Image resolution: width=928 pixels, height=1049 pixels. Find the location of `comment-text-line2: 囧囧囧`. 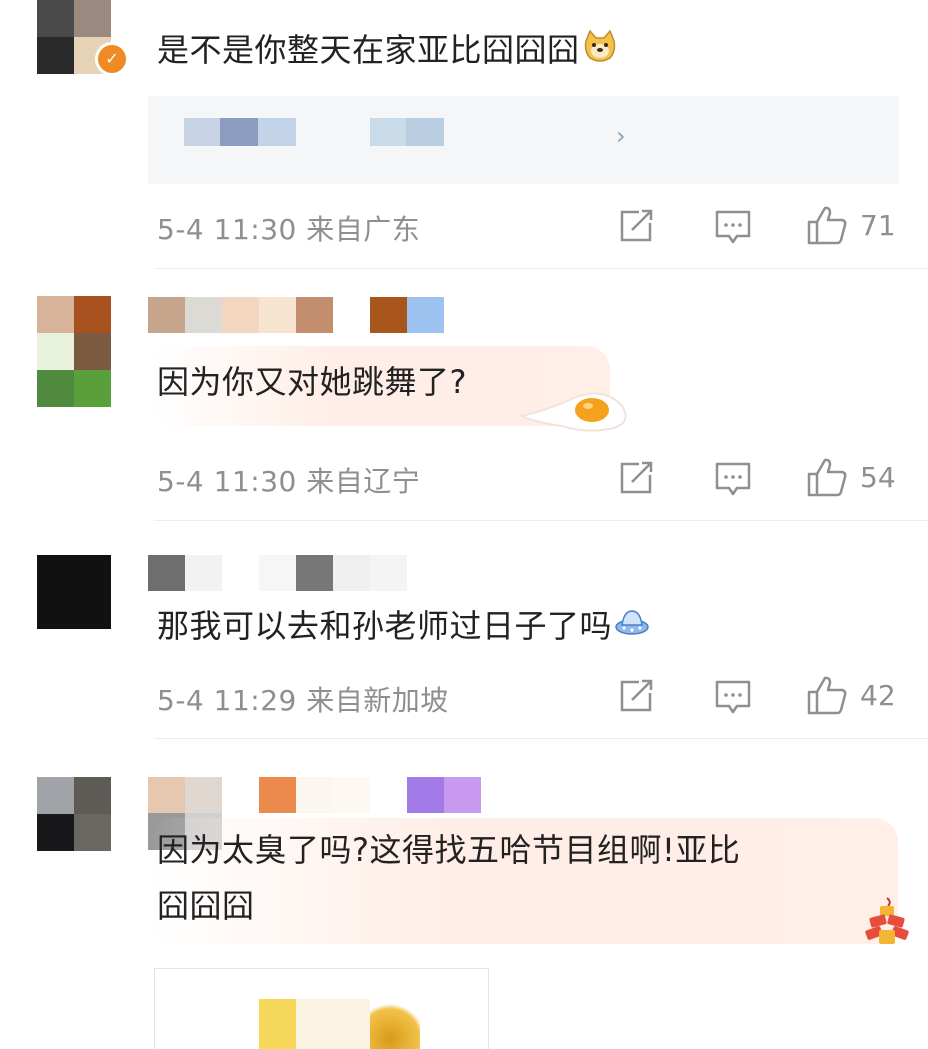

comment-text-line2: 囧囧囧 is located at coordinates (206, 906).